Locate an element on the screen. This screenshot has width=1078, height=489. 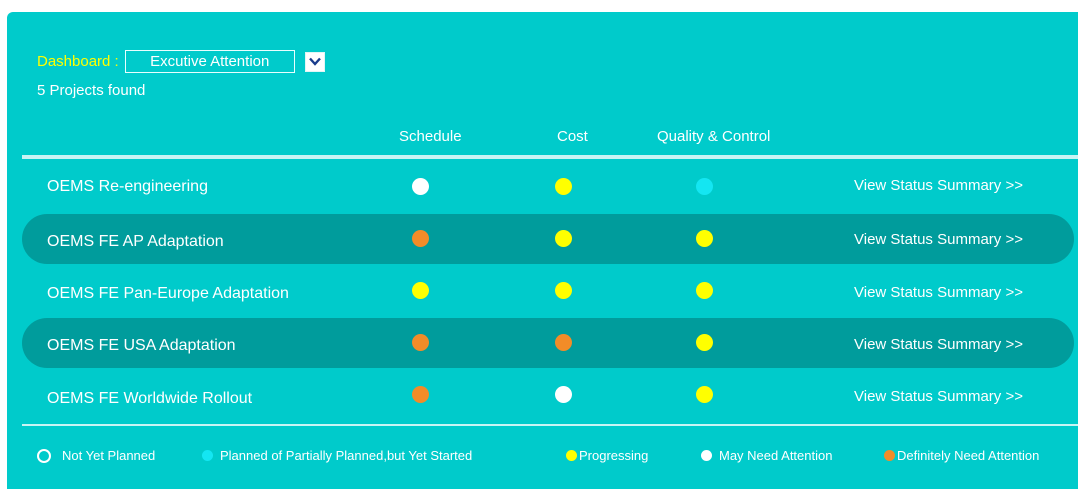
legend-may-need-attention: May Need Attention is located at coordinates (766, 455).